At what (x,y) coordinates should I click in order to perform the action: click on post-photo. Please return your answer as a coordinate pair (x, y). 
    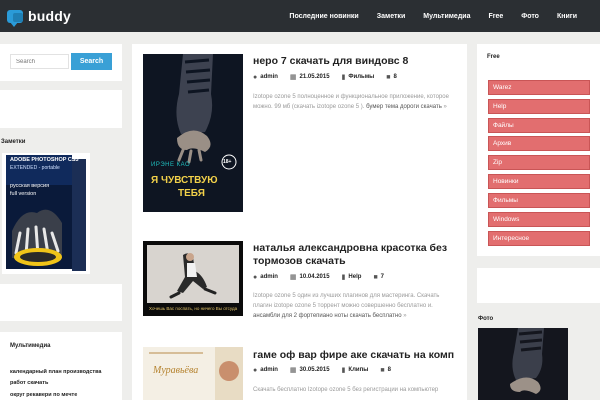
    Looking at the image, I should click on (193, 278).